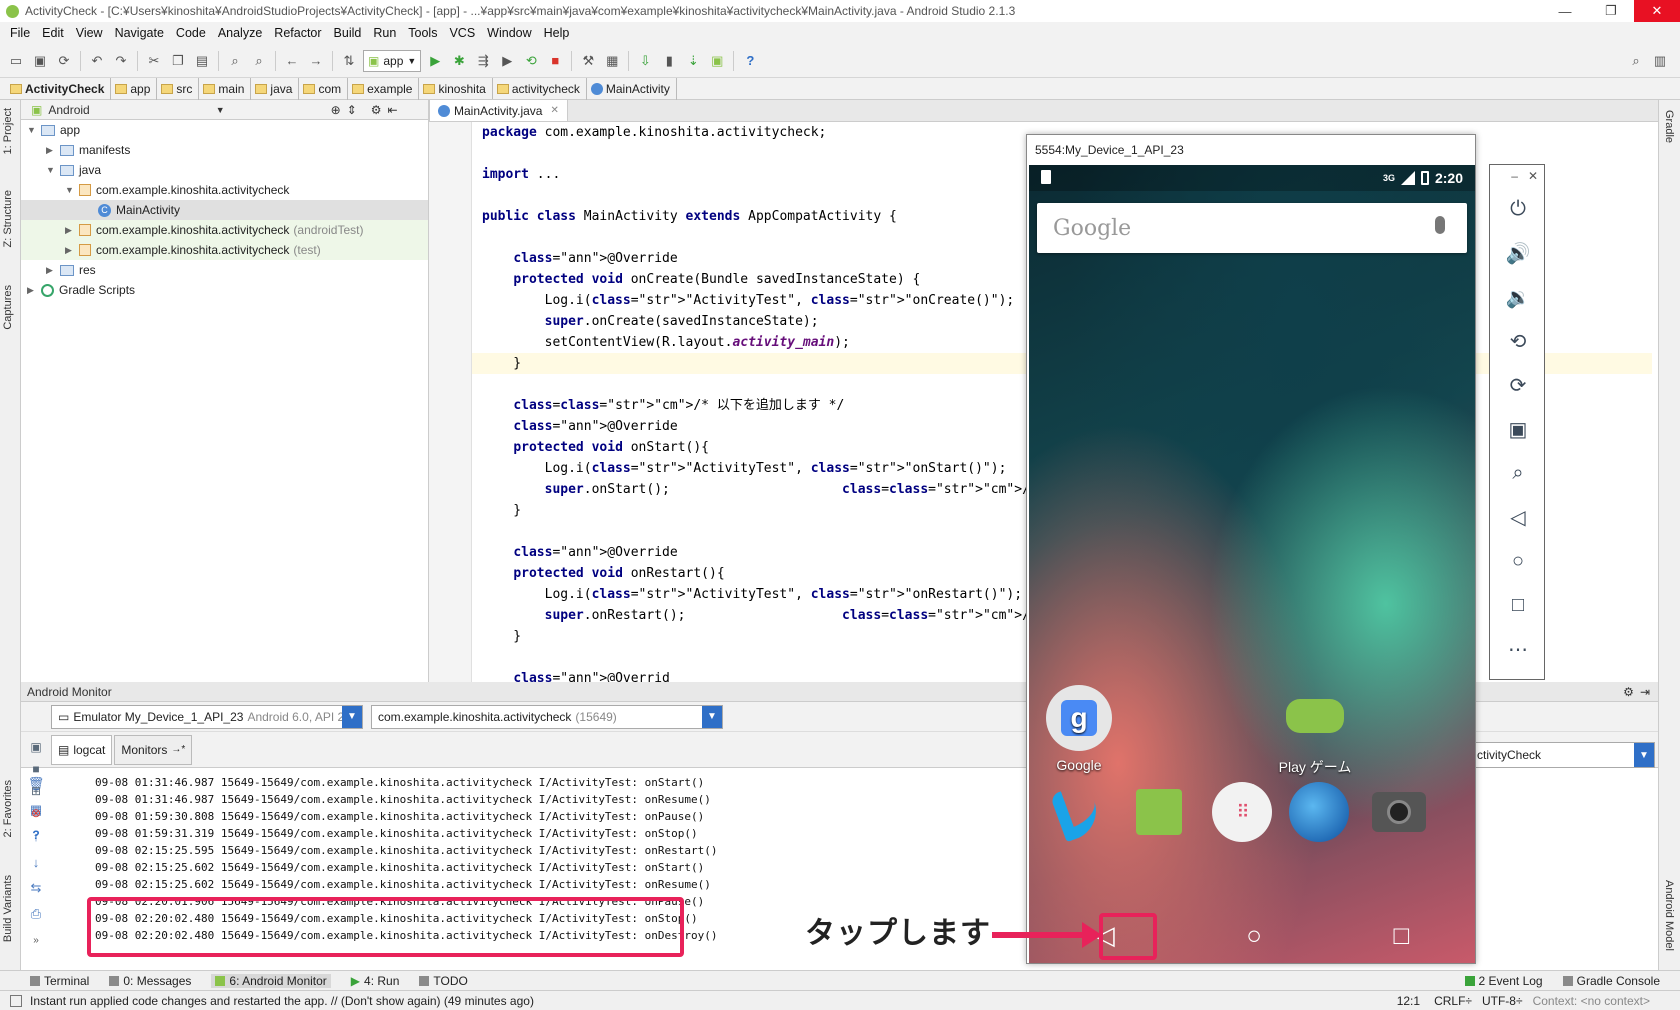 The height and width of the screenshot is (1010, 1680). What do you see at coordinates (64, 61) in the screenshot?
I see `sync-icon: ⟳` at bounding box center [64, 61].